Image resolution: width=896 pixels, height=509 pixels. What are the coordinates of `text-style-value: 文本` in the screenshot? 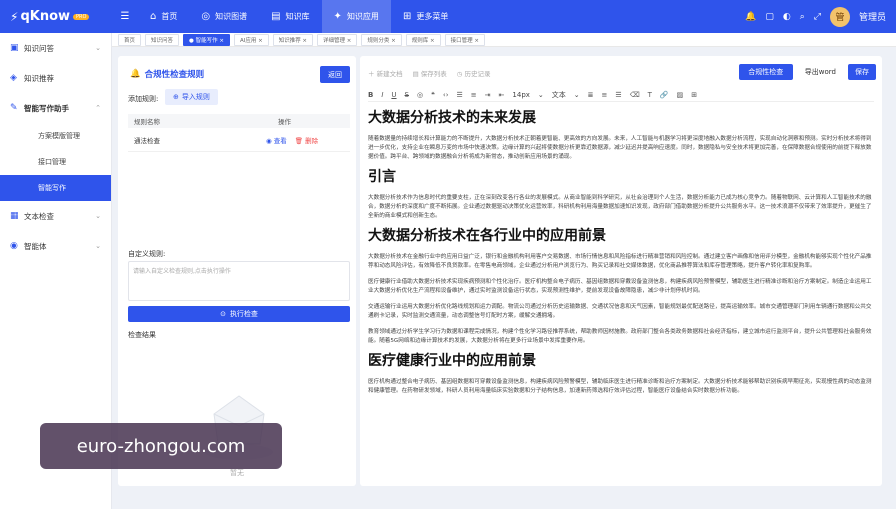 It's located at (558, 94).